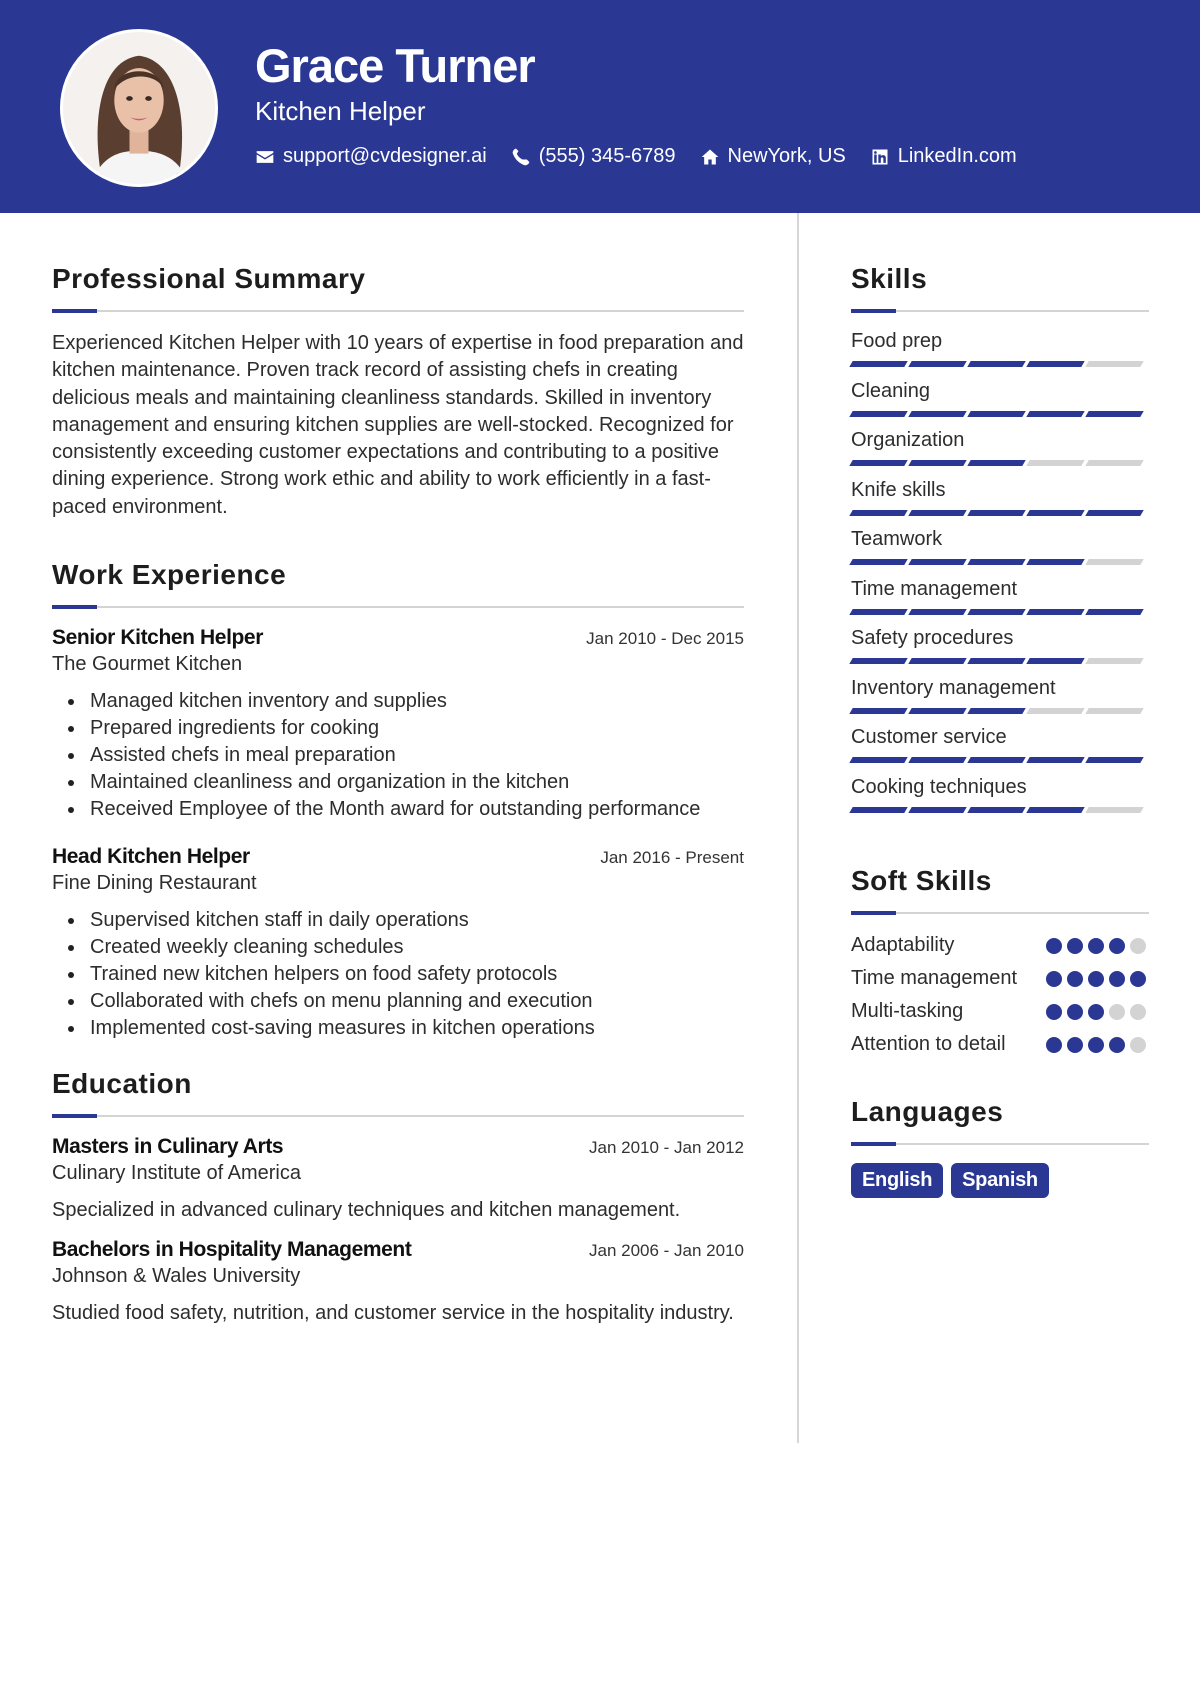 The image size is (1200, 1684). Describe the element at coordinates (607, 156) in the screenshot. I see `contact-phone-text: (555) 345-6789` at that location.